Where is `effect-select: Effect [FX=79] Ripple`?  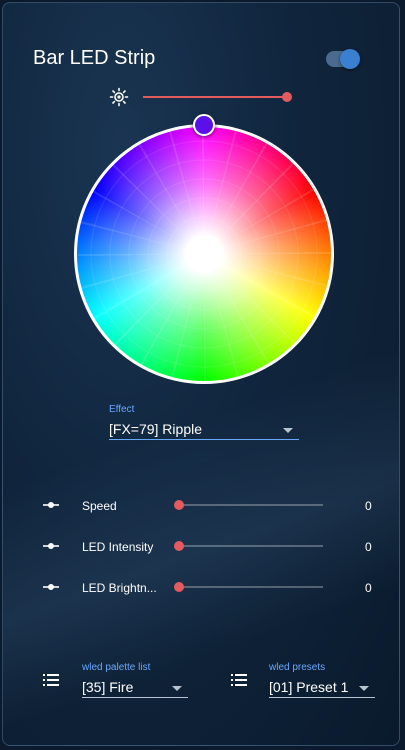 effect-select: Effect [FX=79] Ripple is located at coordinates (204, 422).